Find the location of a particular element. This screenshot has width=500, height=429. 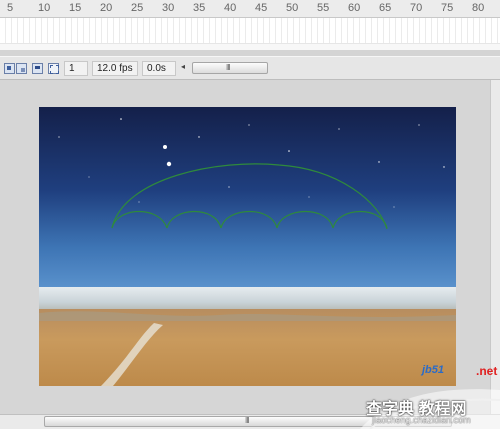

onion-outline-icon is located at coordinates (37, 68).